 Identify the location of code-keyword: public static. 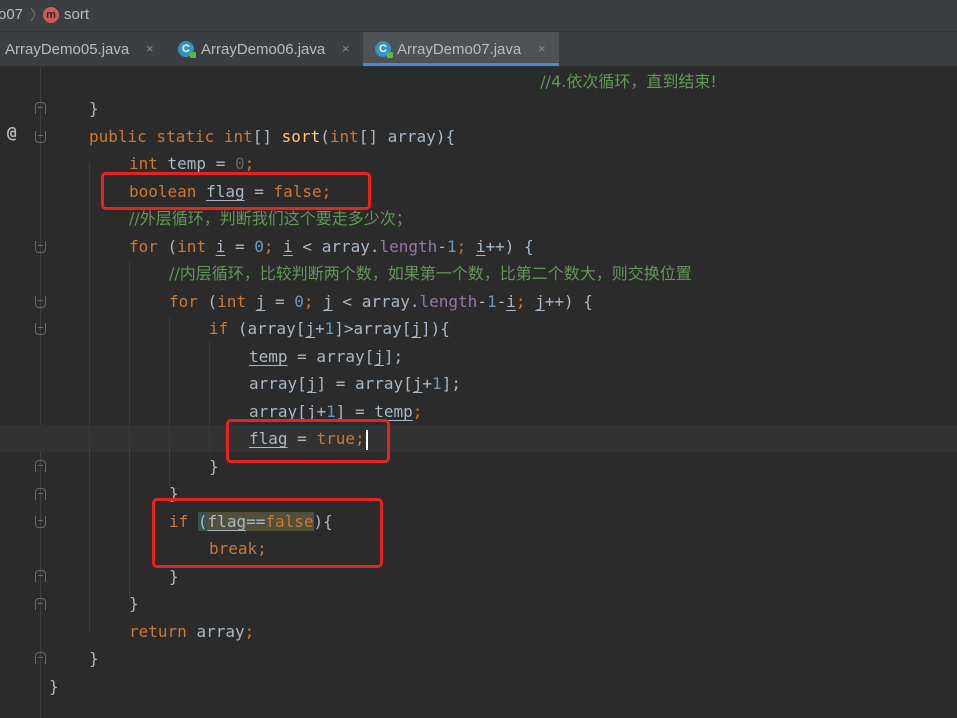
(156, 136).